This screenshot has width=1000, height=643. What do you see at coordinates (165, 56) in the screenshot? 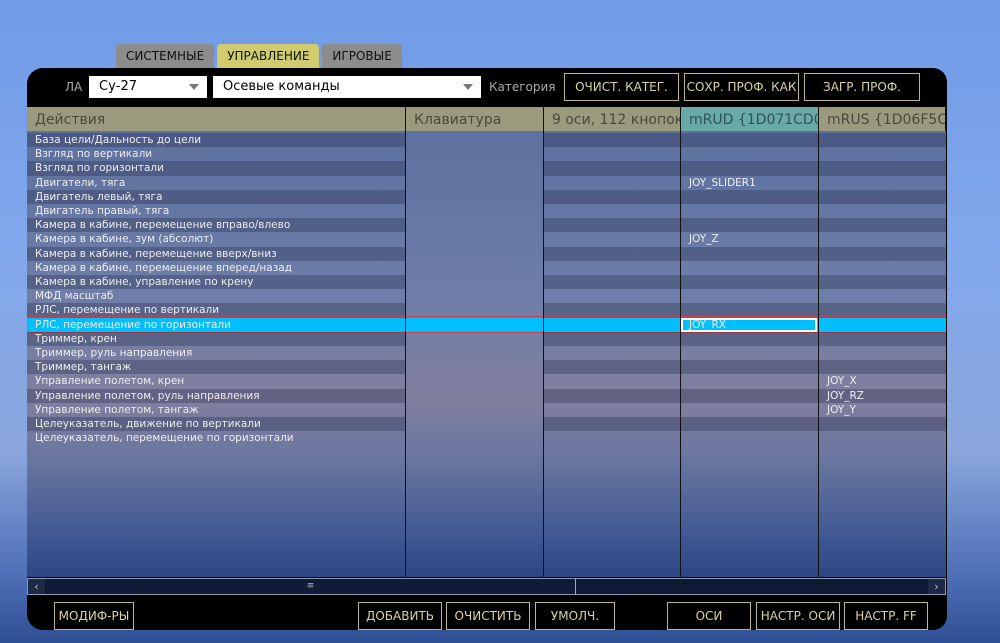
I see `tab-system: СИСТЕМНЫЕ` at bounding box center [165, 56].